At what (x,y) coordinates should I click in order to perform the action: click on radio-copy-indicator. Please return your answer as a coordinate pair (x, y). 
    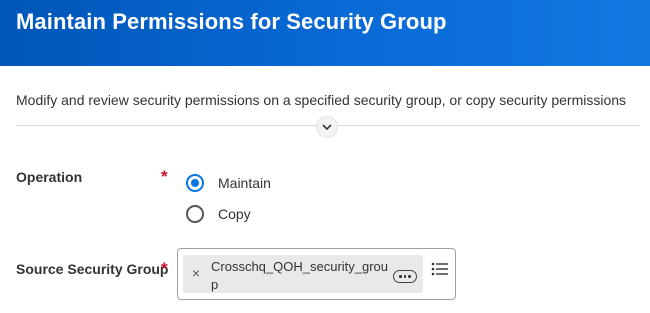
    Looking at the image, I should click on (195, 214).